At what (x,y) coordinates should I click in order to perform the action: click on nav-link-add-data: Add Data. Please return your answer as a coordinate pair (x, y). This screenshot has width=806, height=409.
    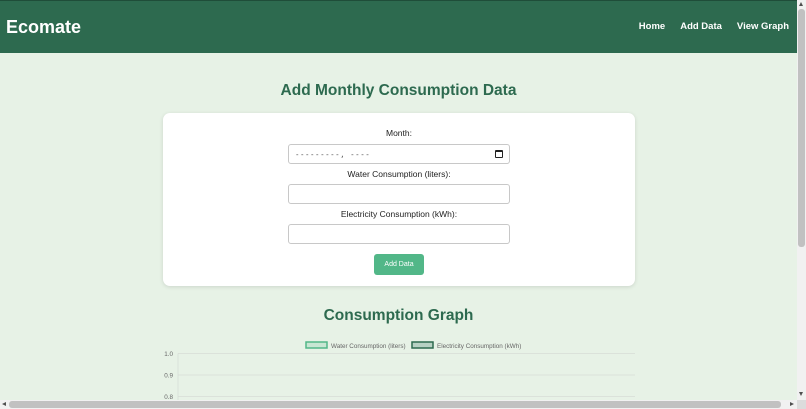
    Looking at the image, I should click on (701, 26).